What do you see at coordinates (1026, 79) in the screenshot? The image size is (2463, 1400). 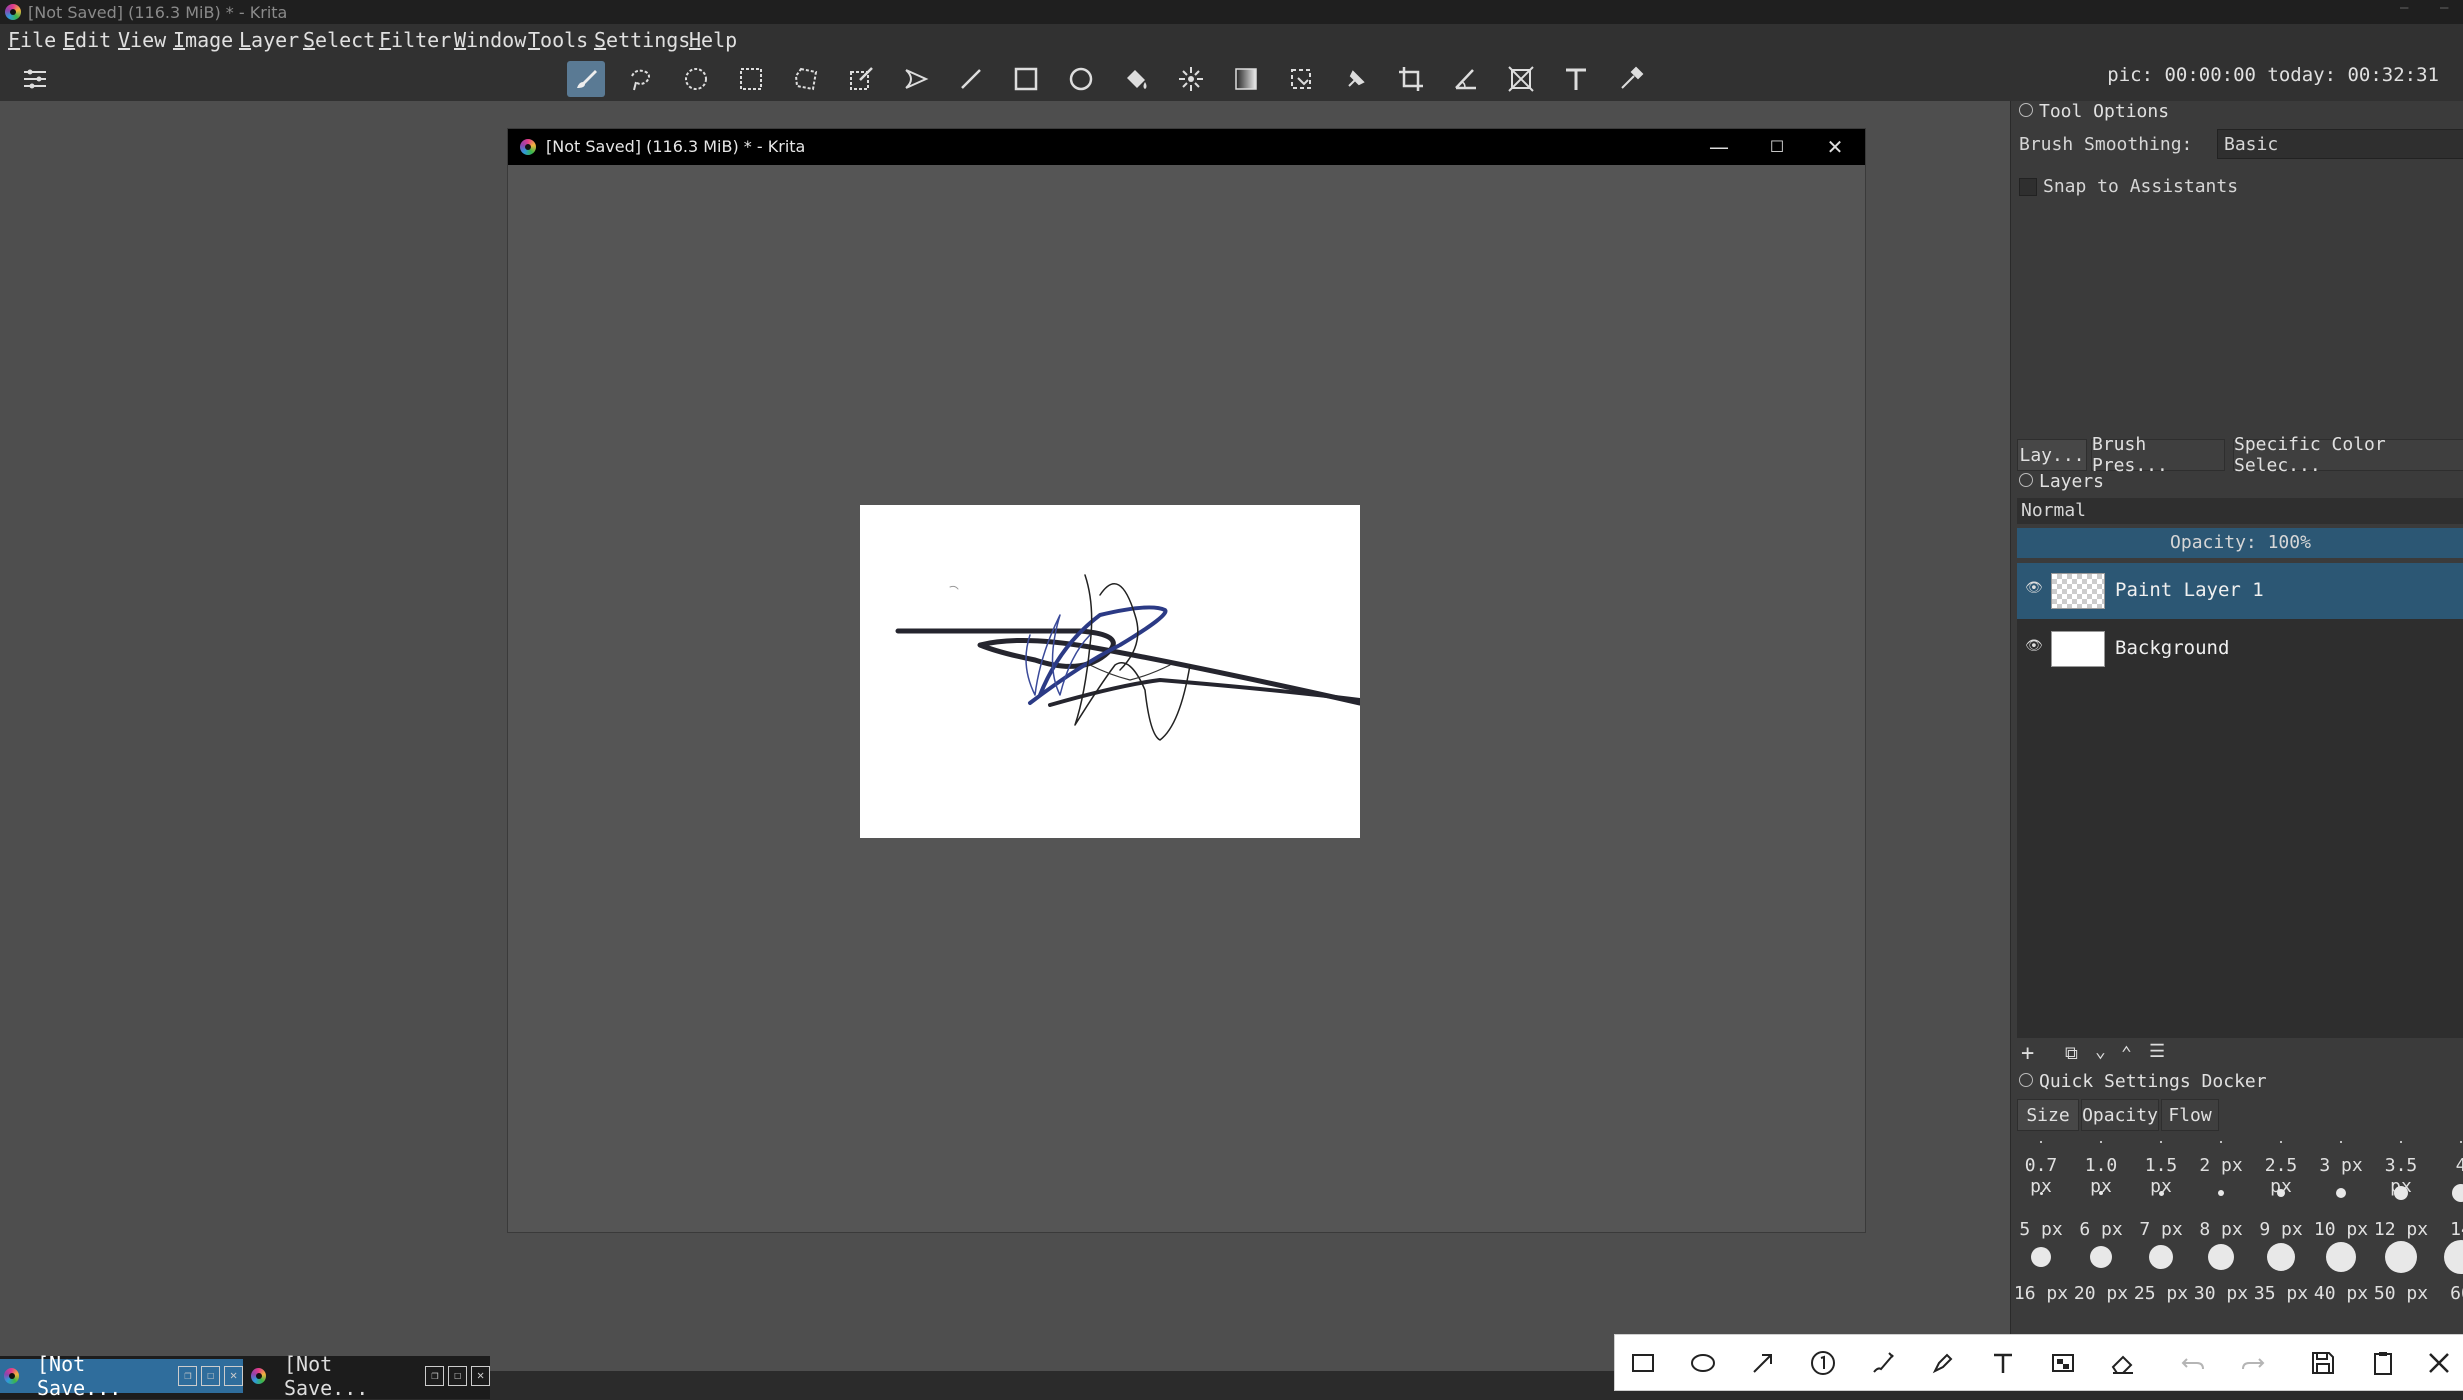 I see `rectangle-icon` at bounding box center [1026, 79].